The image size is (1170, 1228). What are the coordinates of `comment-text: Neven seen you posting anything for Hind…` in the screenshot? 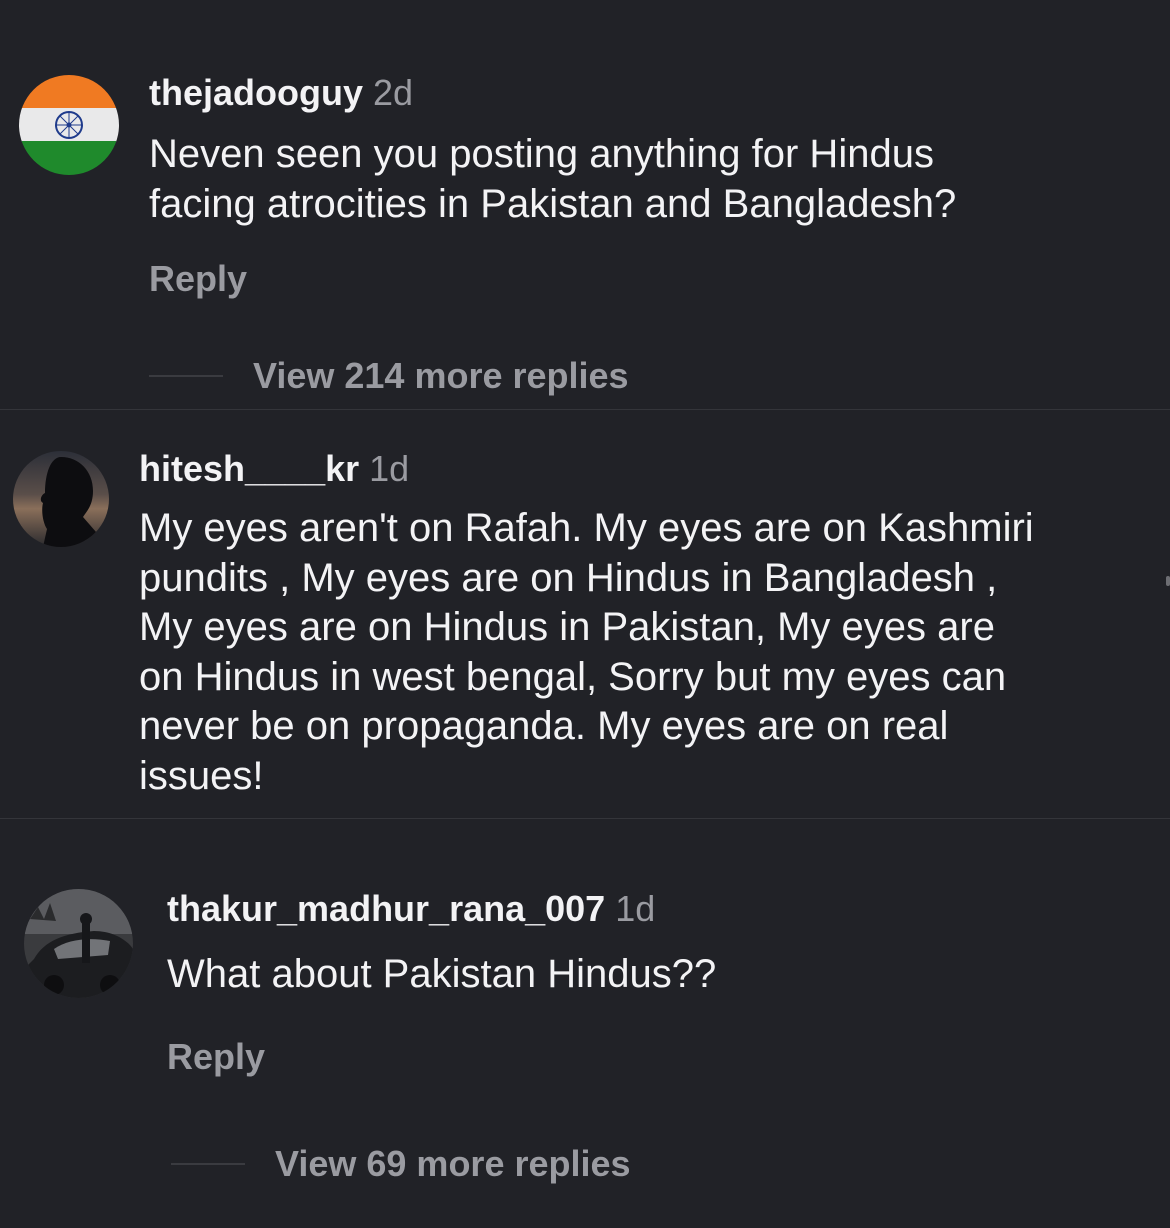 It's located at (553, 179).